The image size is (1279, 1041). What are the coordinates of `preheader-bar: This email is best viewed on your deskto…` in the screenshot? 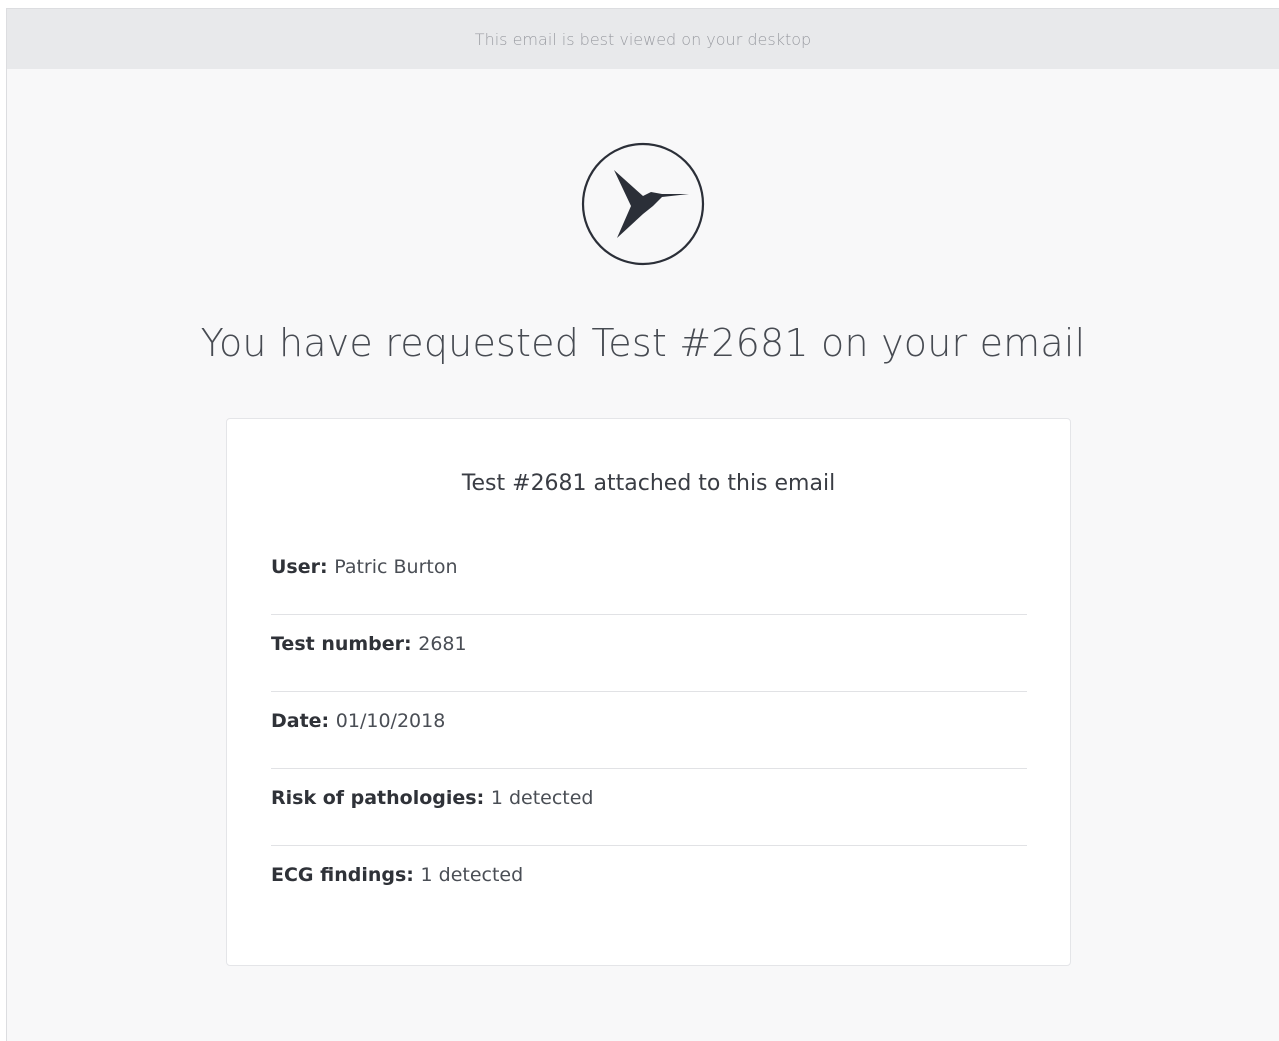 It's located at (643, 39).